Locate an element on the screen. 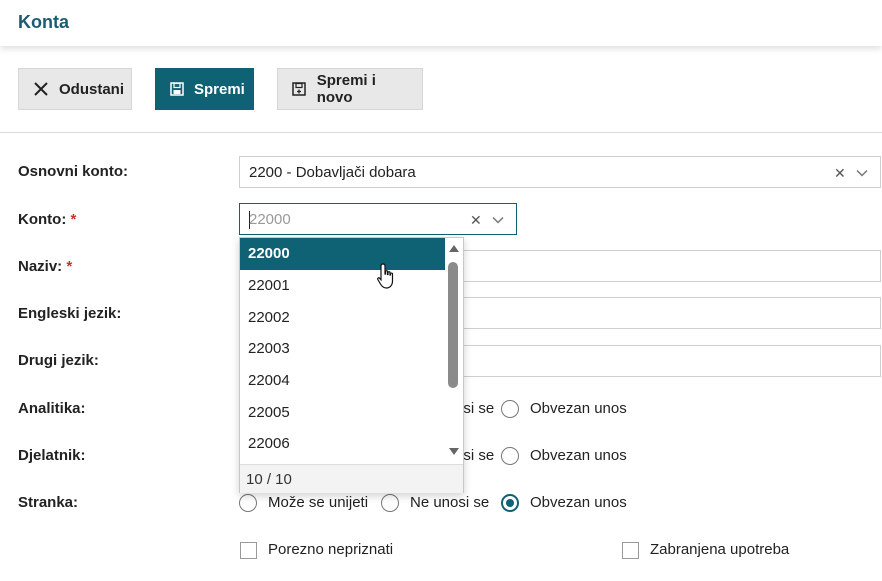 This screenshot has height=581, width=882. stranka-obvezan-unos-radio is located at coordinates (510, 503).